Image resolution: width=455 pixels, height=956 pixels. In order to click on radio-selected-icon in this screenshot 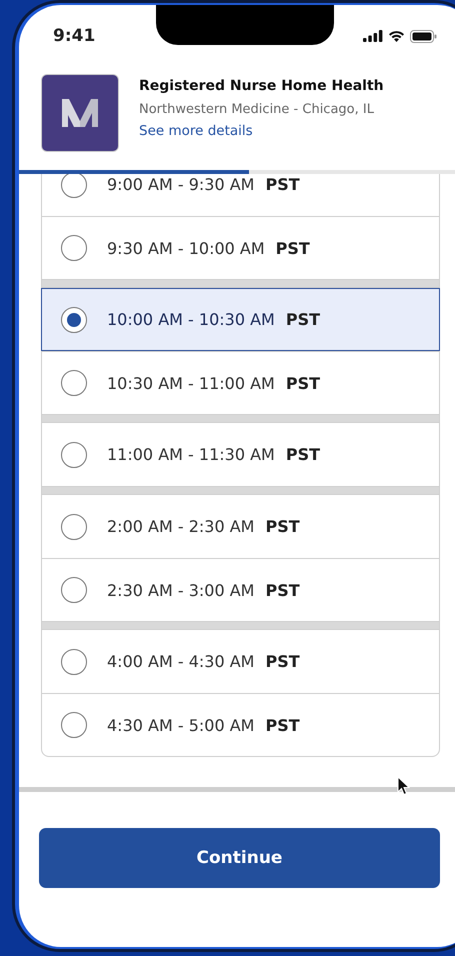, I will do `click(74, 319)`.